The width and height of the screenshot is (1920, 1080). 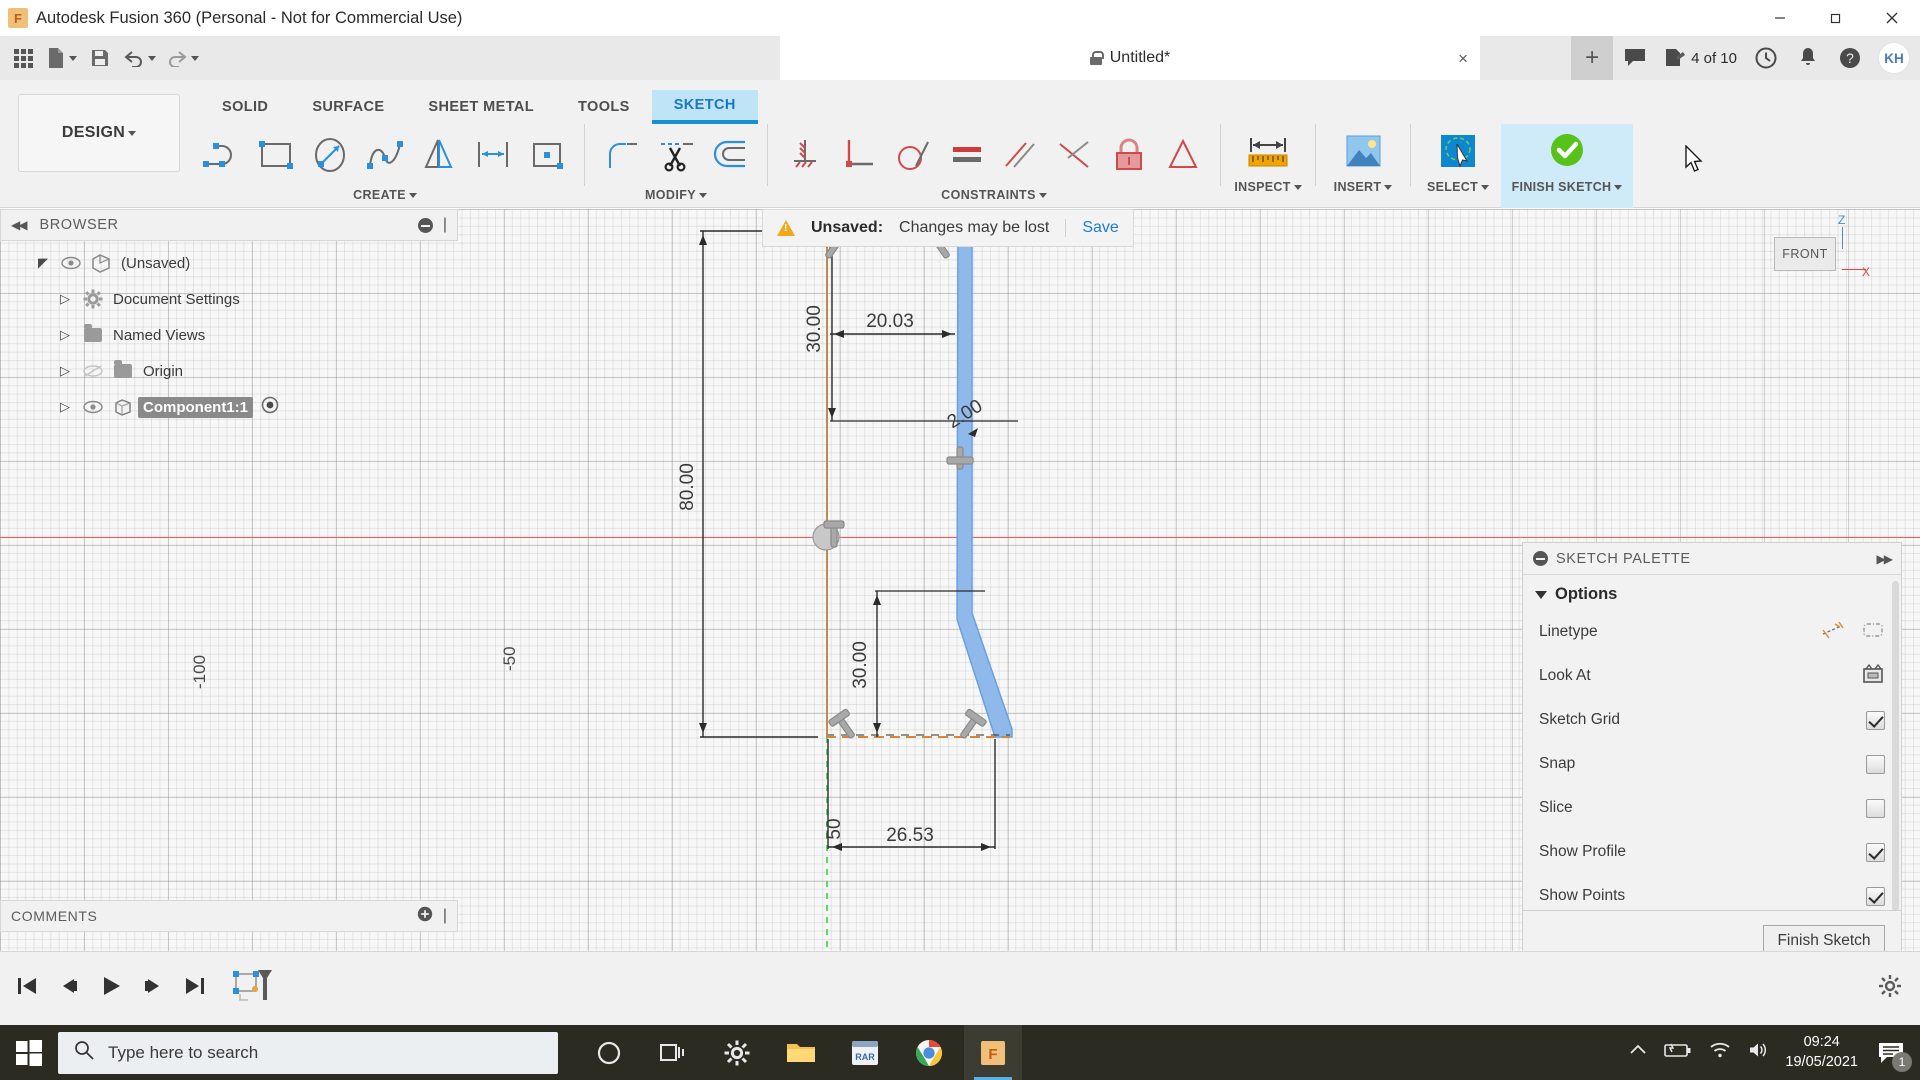 I want to click on mirror-tool, so click(x=439, y=154).